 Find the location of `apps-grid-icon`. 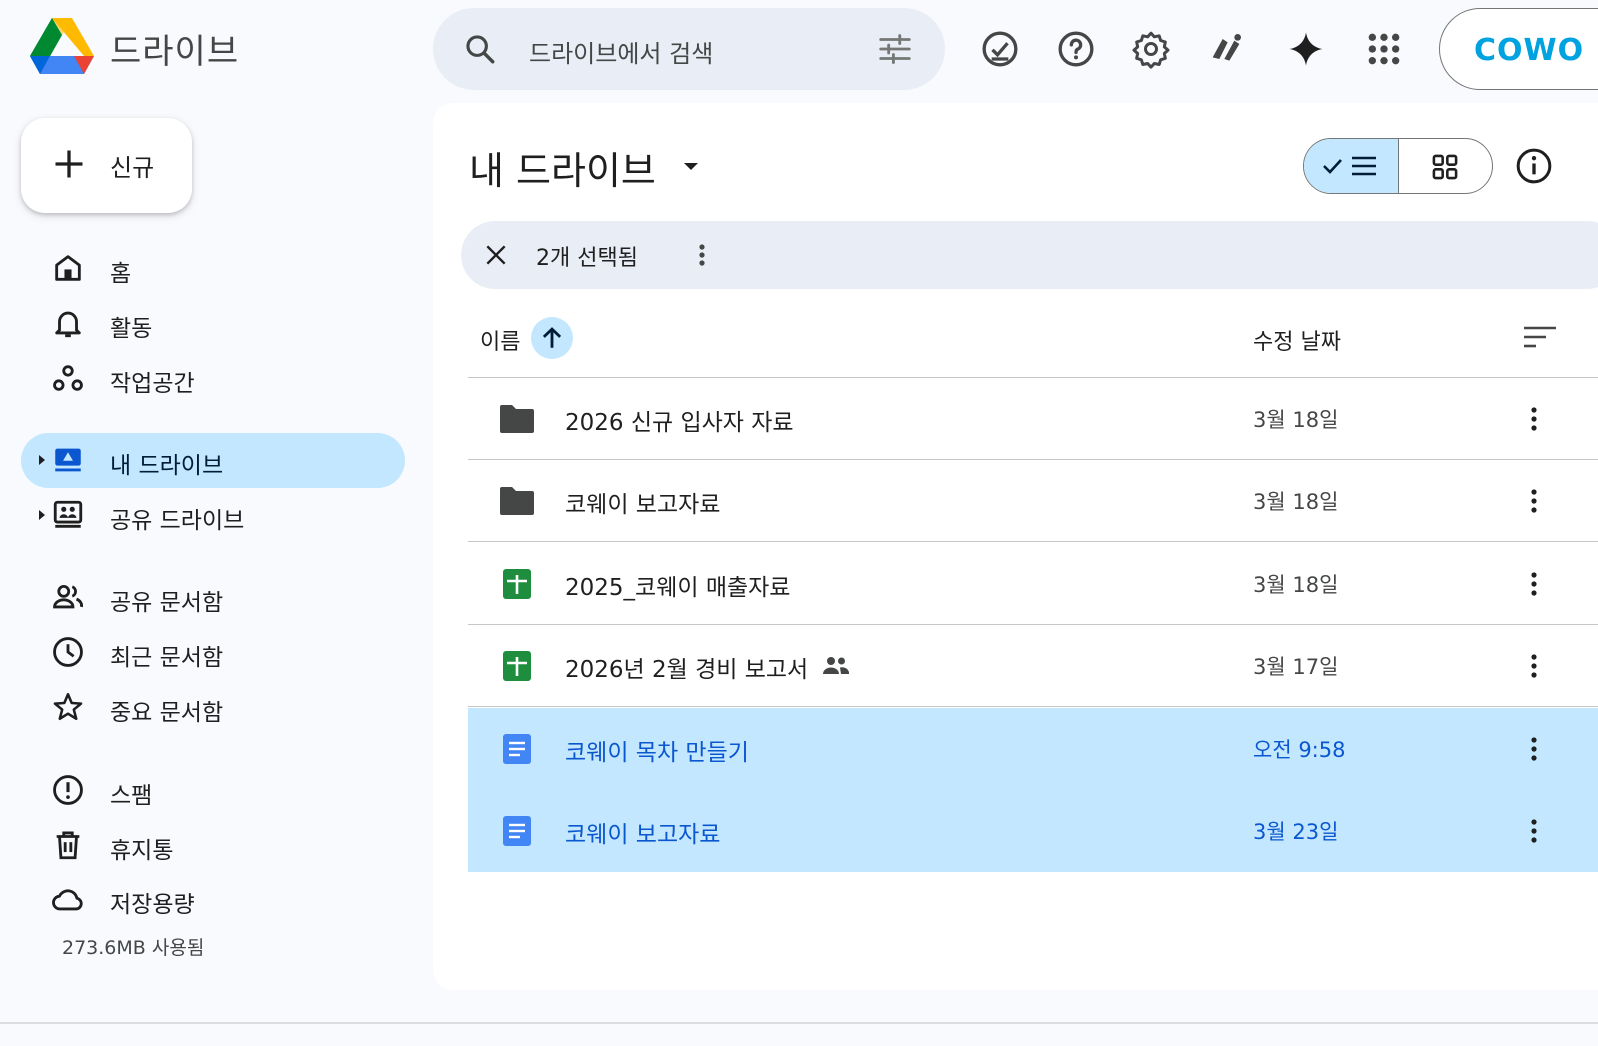

apps-grid-icon is located at coordinates (1384, 49).